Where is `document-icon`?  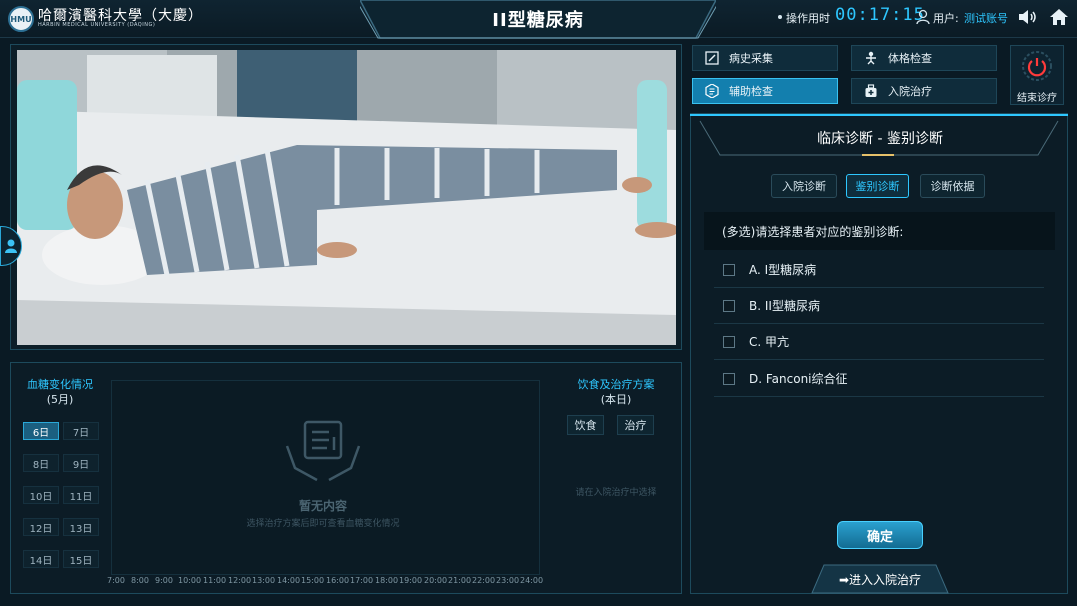
document-icon is located at coordinates (712, 91).